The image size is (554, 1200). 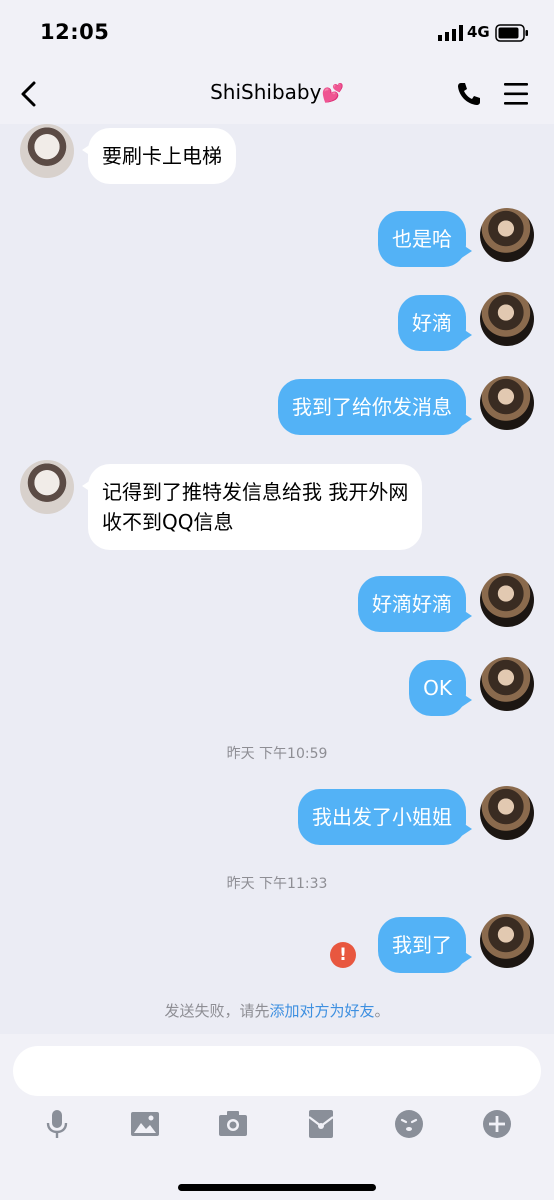 What do you see at coordinates (435, 323) in the screenshot?
I see `message-bubble-outgoing: 好滴` at bounding box center [435, 323].